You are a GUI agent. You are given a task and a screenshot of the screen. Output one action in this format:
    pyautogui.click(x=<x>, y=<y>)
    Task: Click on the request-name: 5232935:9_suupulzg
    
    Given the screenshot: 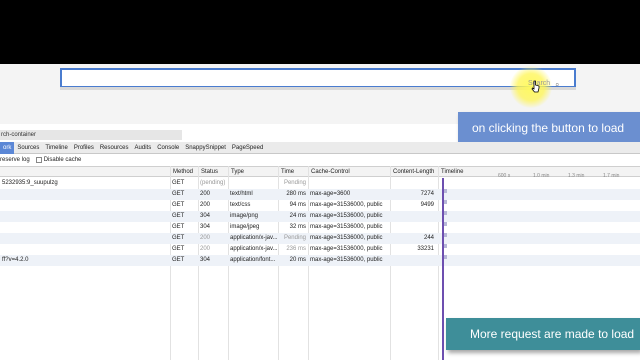 What is the action you would take?
    pyautogui.click(x=30, y=183)
    